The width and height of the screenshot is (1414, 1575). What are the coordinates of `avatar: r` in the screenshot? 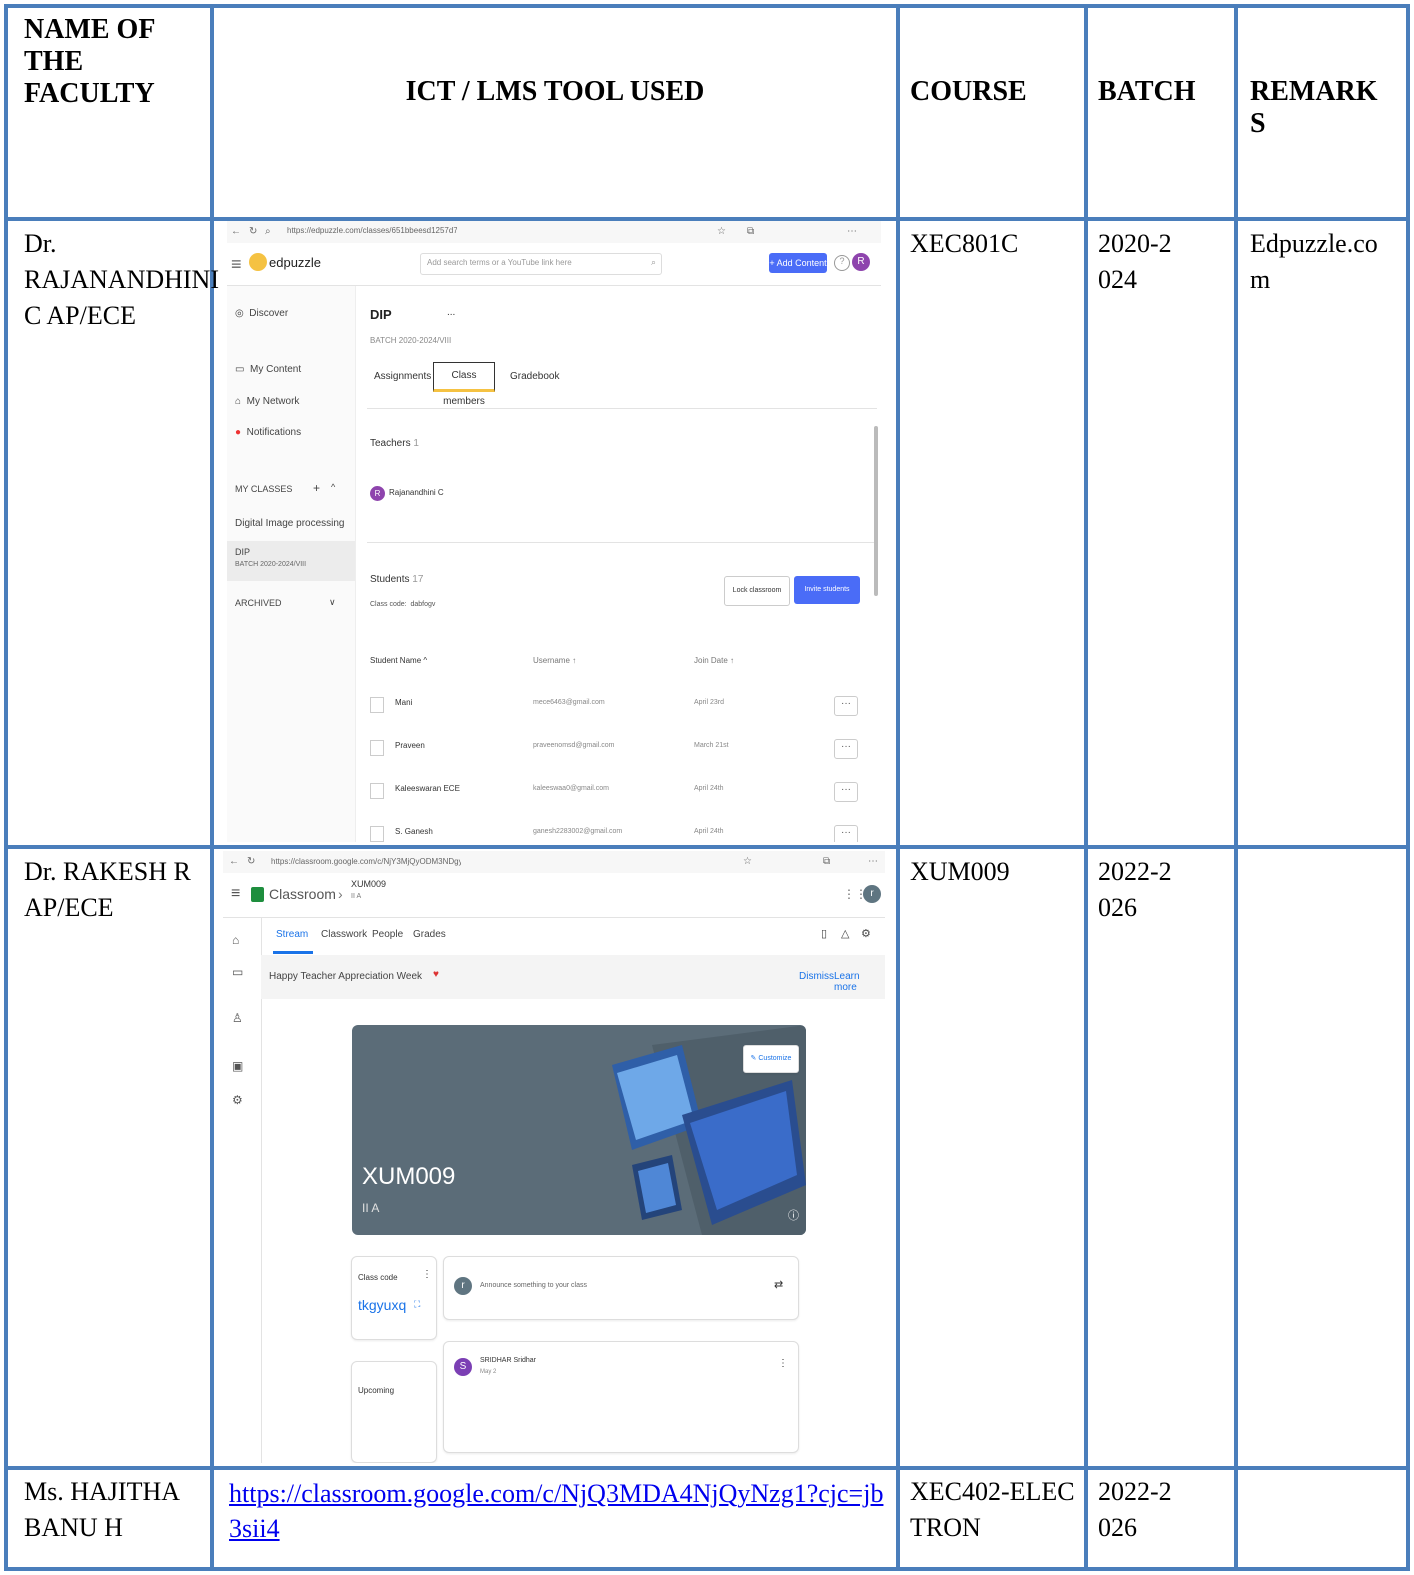 It's located at (872, 894).